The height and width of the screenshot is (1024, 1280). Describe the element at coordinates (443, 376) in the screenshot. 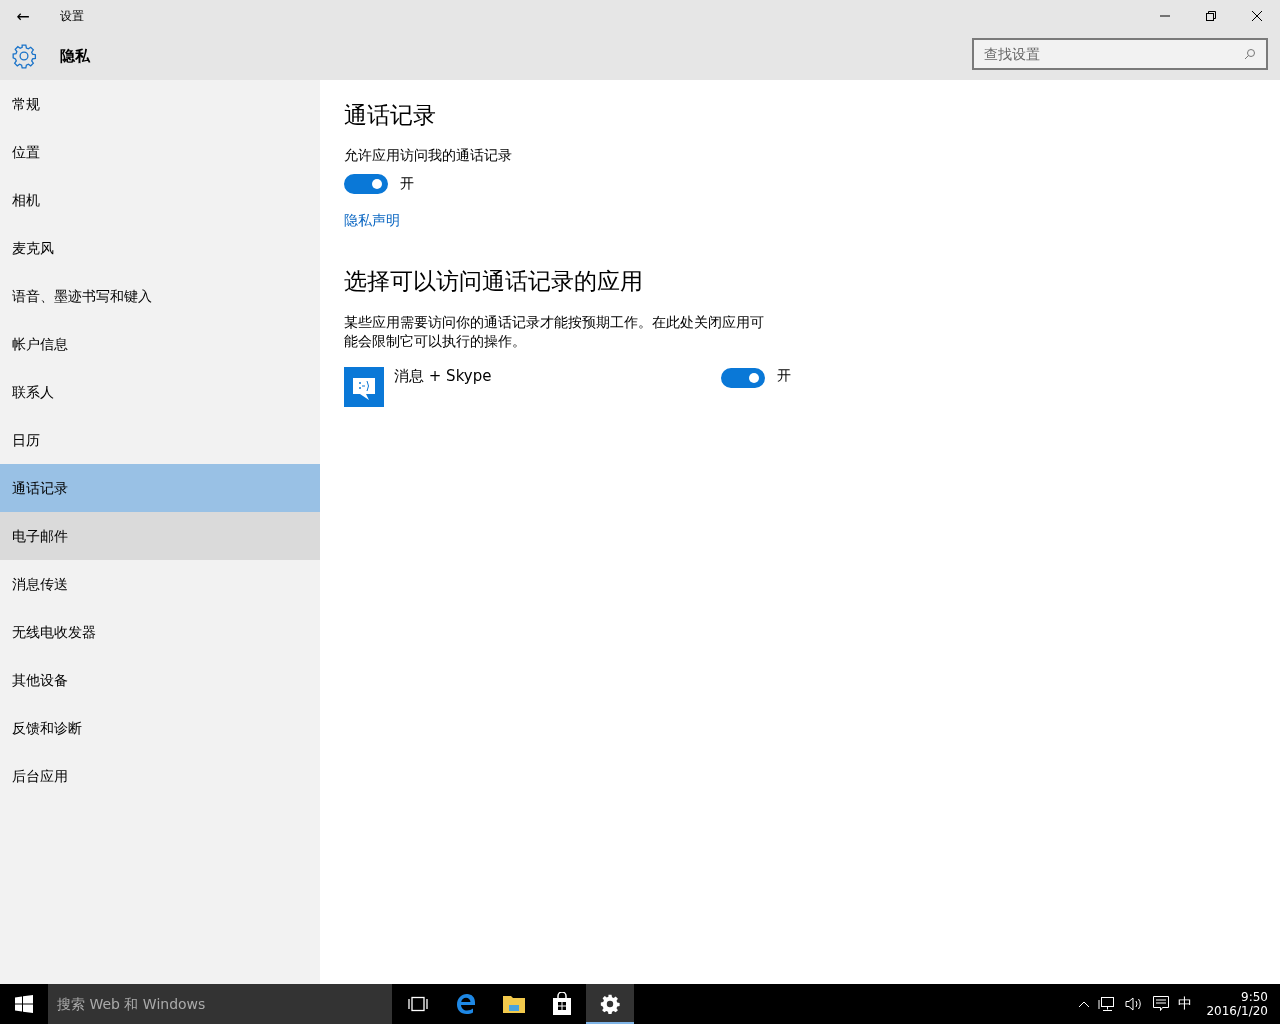

I see `app-name: 消息 + Skype` at that location.